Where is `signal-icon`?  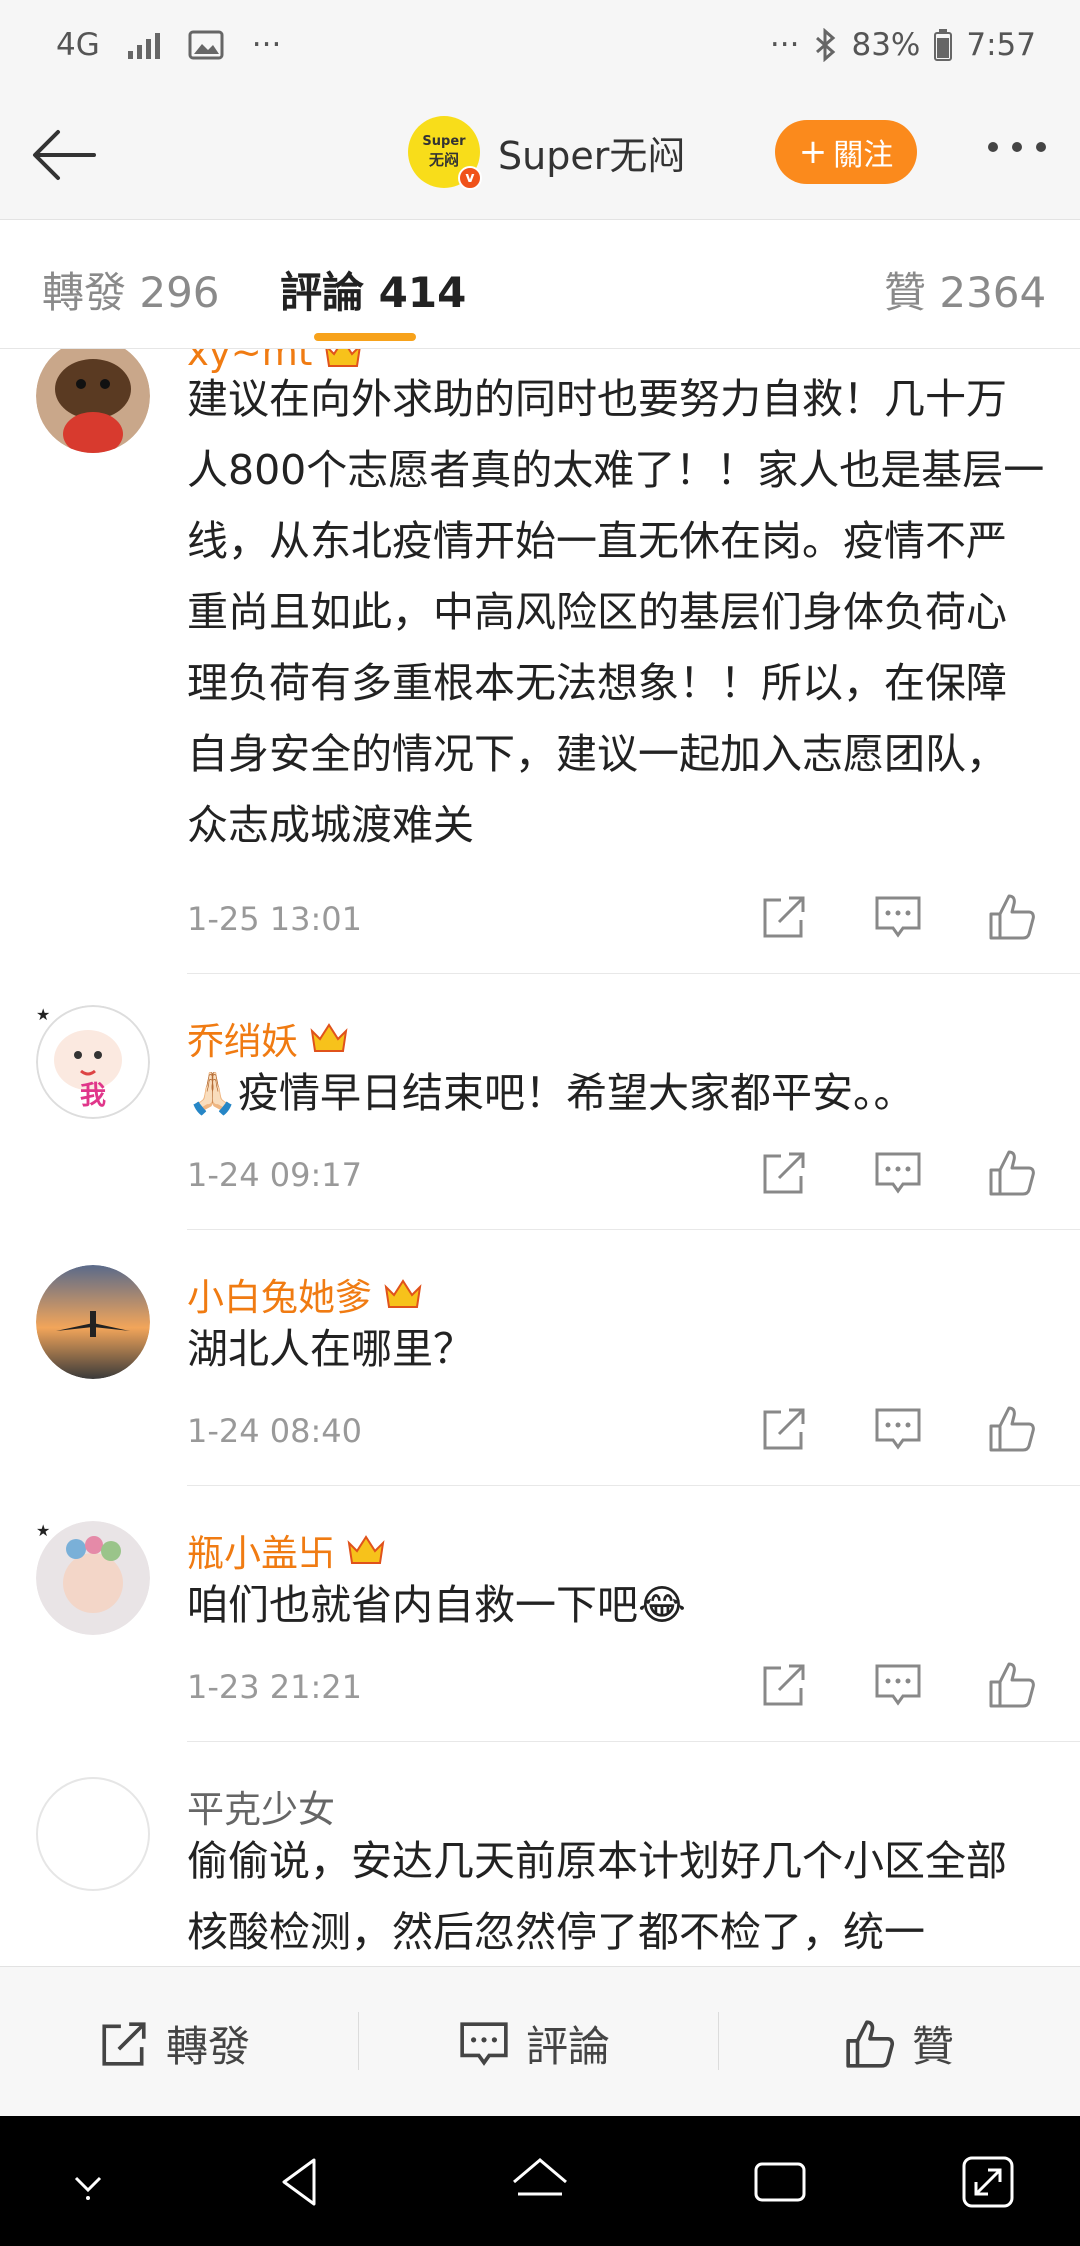
signal-icon is located at coordinates (143, 45).